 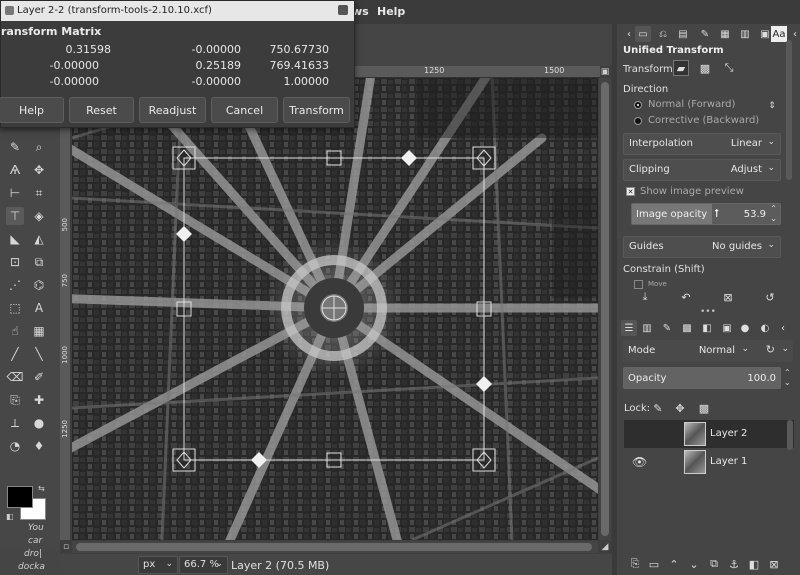 I want to click on pane-handle-icon: •••, so click(x=708, y=312).